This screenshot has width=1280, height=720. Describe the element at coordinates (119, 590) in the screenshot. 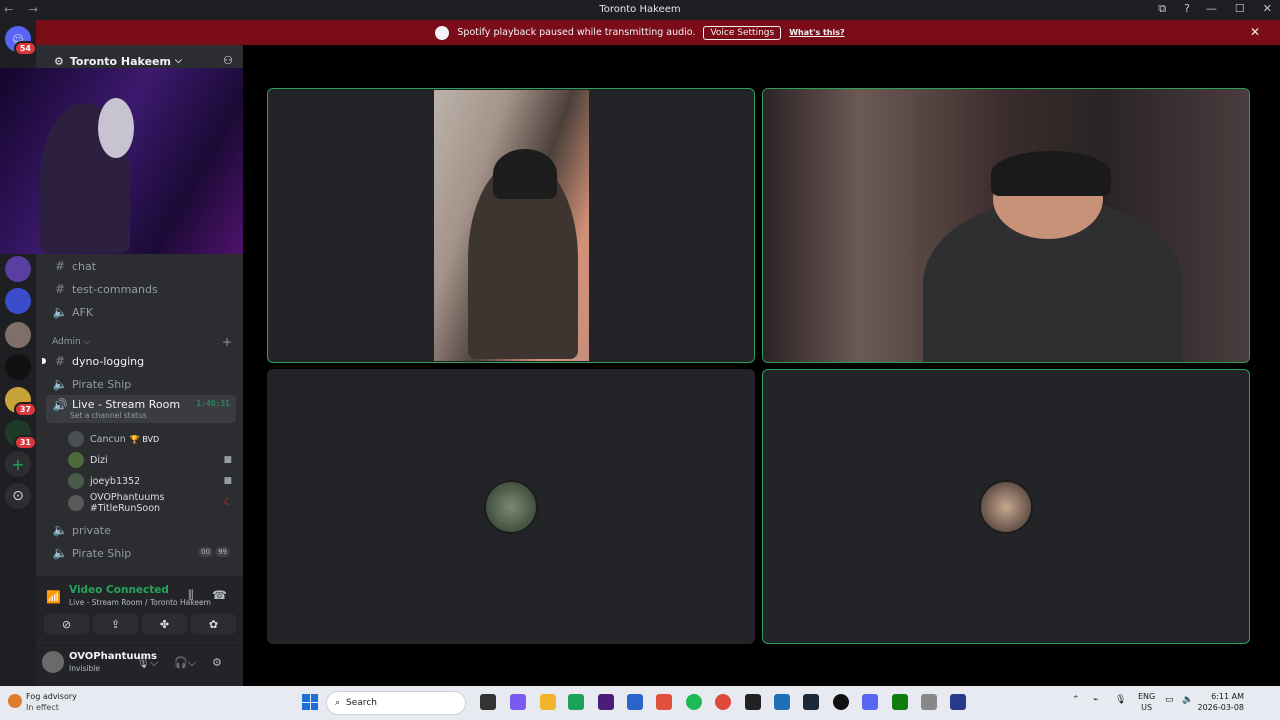

I see `connection-status: Video Connected` at that location.